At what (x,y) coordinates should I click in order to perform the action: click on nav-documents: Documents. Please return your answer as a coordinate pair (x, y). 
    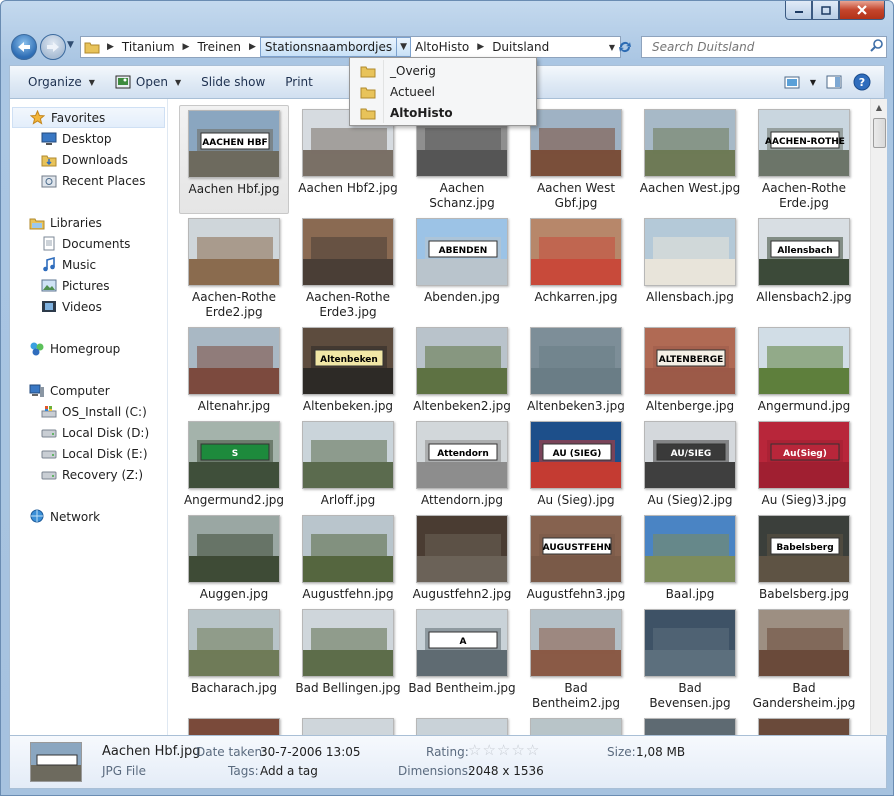
    Looking at the image, I should click on (88, 243).